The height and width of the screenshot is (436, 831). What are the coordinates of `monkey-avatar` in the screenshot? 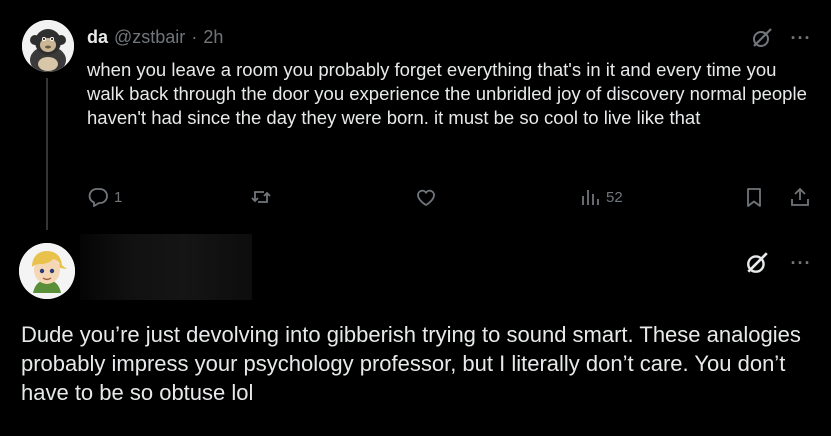 It's located at (48, 46).